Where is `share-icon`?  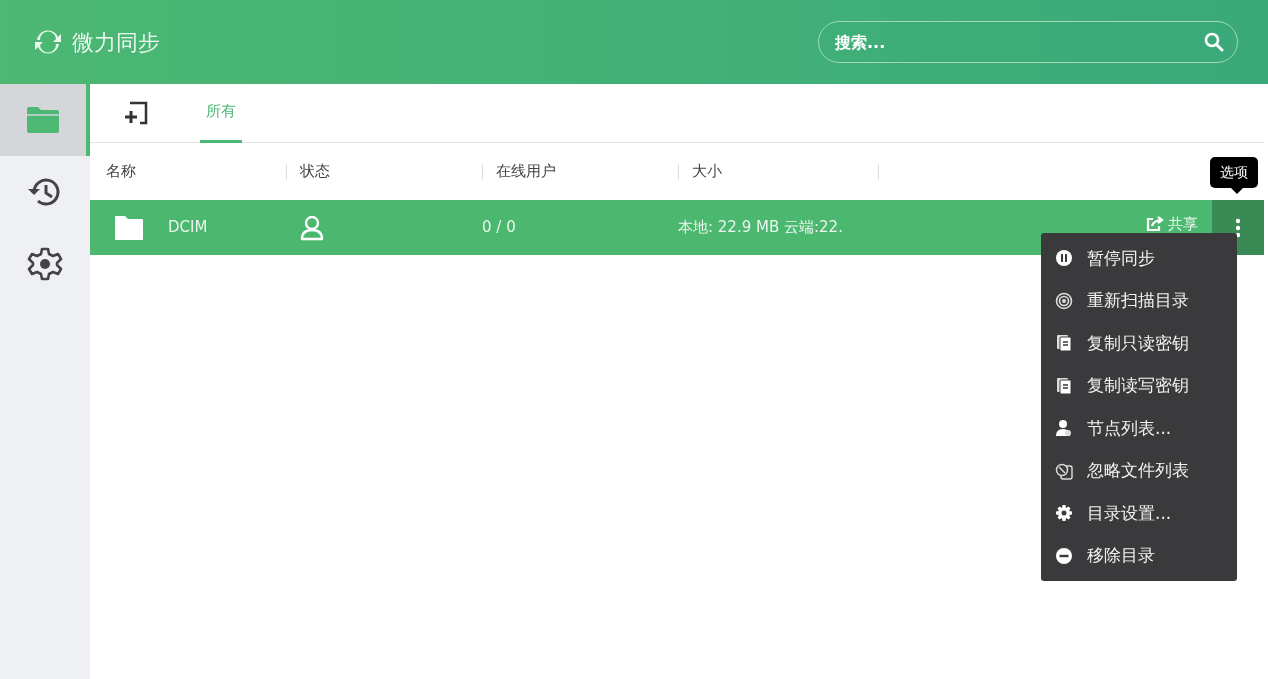 share-icon is located at coordinates (1155, 224).